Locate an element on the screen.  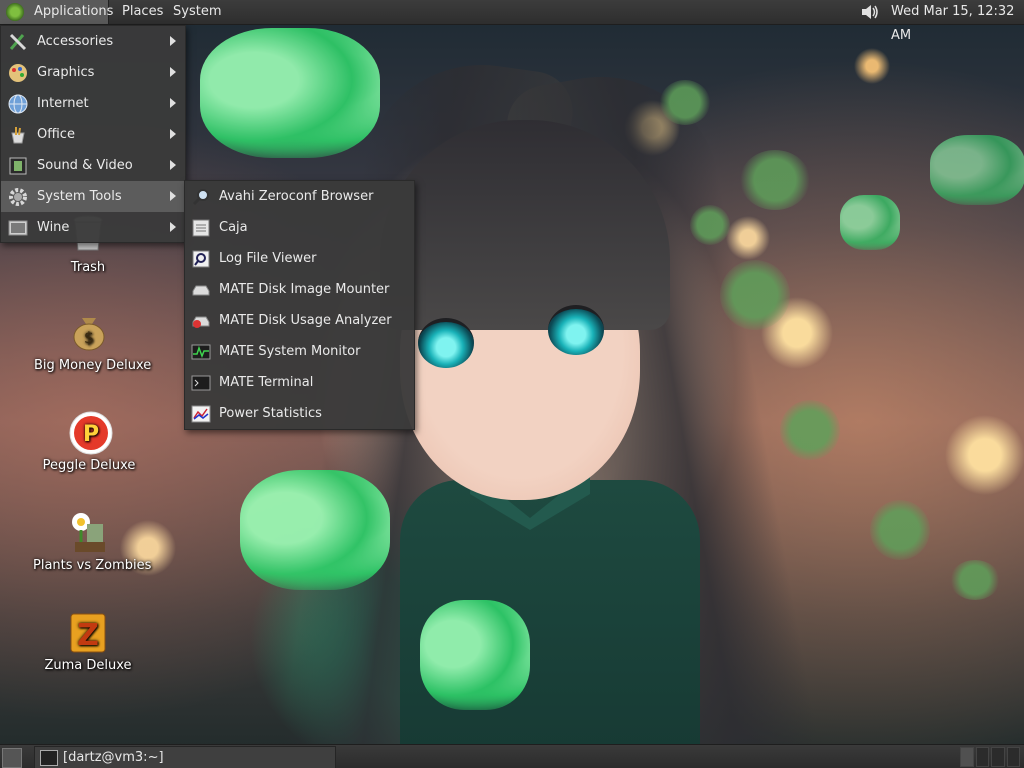
menu-item-label: Accessories is located at coordinates (75, 41).